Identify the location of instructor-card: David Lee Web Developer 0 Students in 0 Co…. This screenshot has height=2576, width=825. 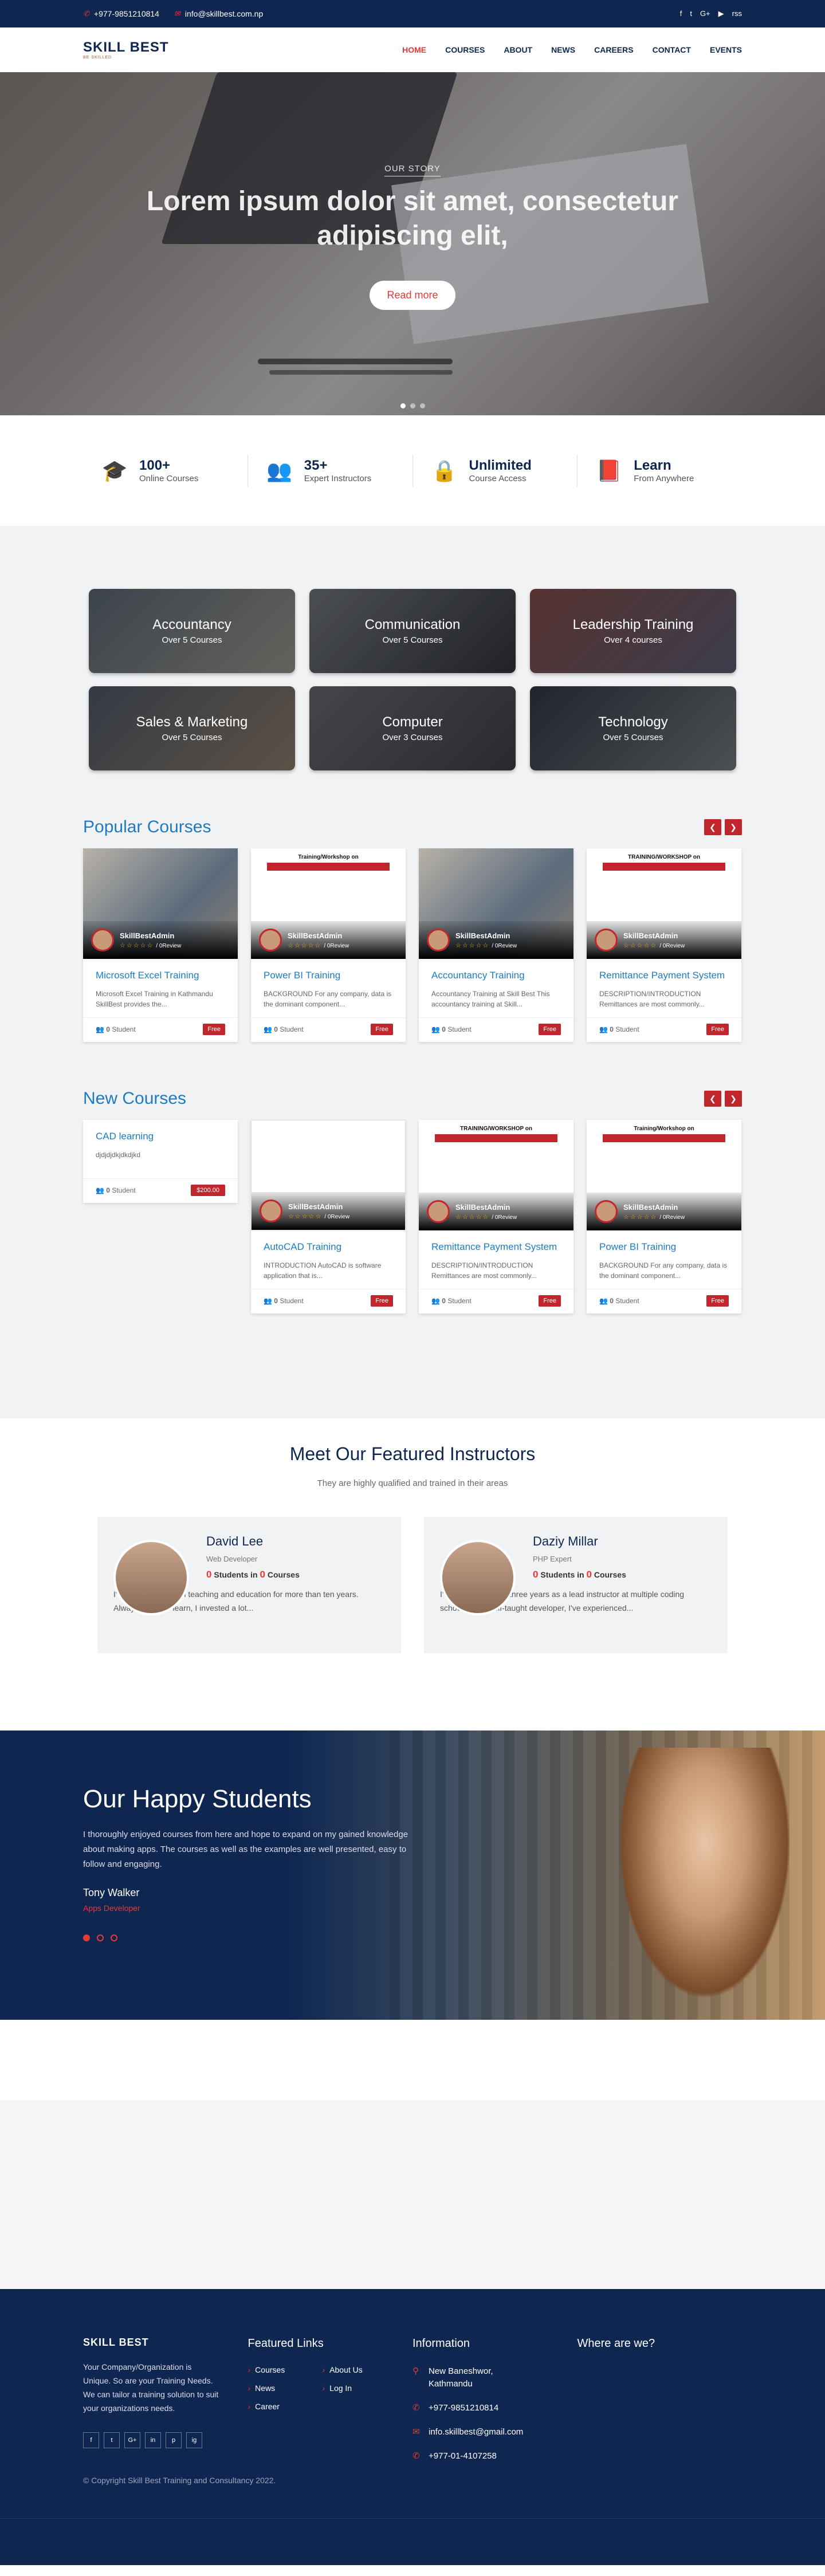
(249, 1585).